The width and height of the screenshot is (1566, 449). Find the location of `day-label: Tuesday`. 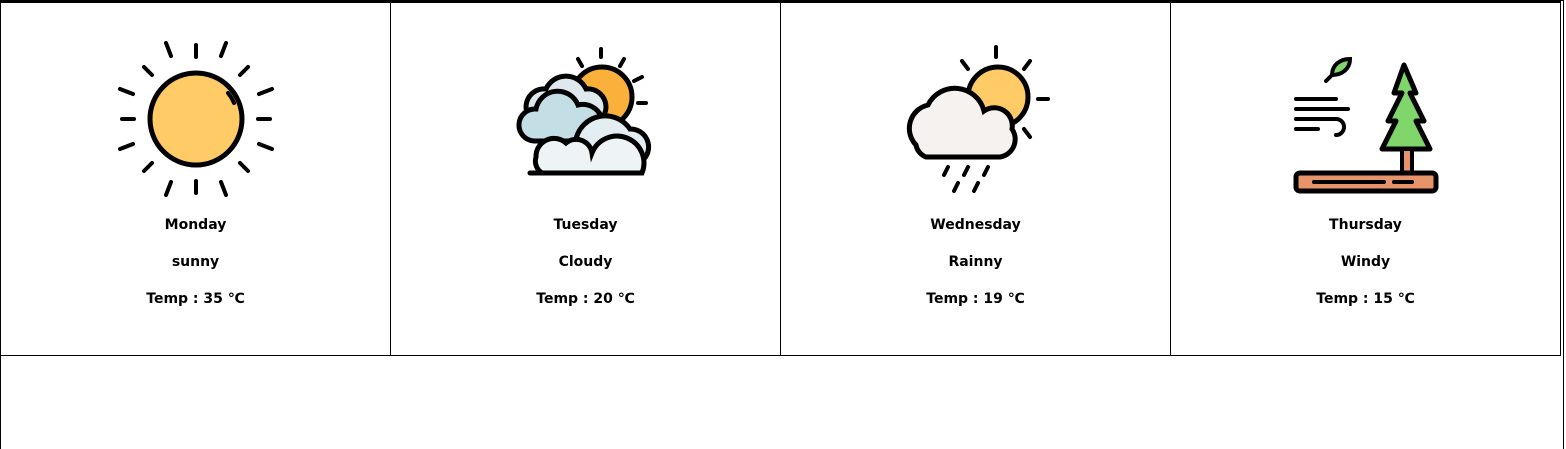

day-label: Tuesday is located at coordinates (585, 225).